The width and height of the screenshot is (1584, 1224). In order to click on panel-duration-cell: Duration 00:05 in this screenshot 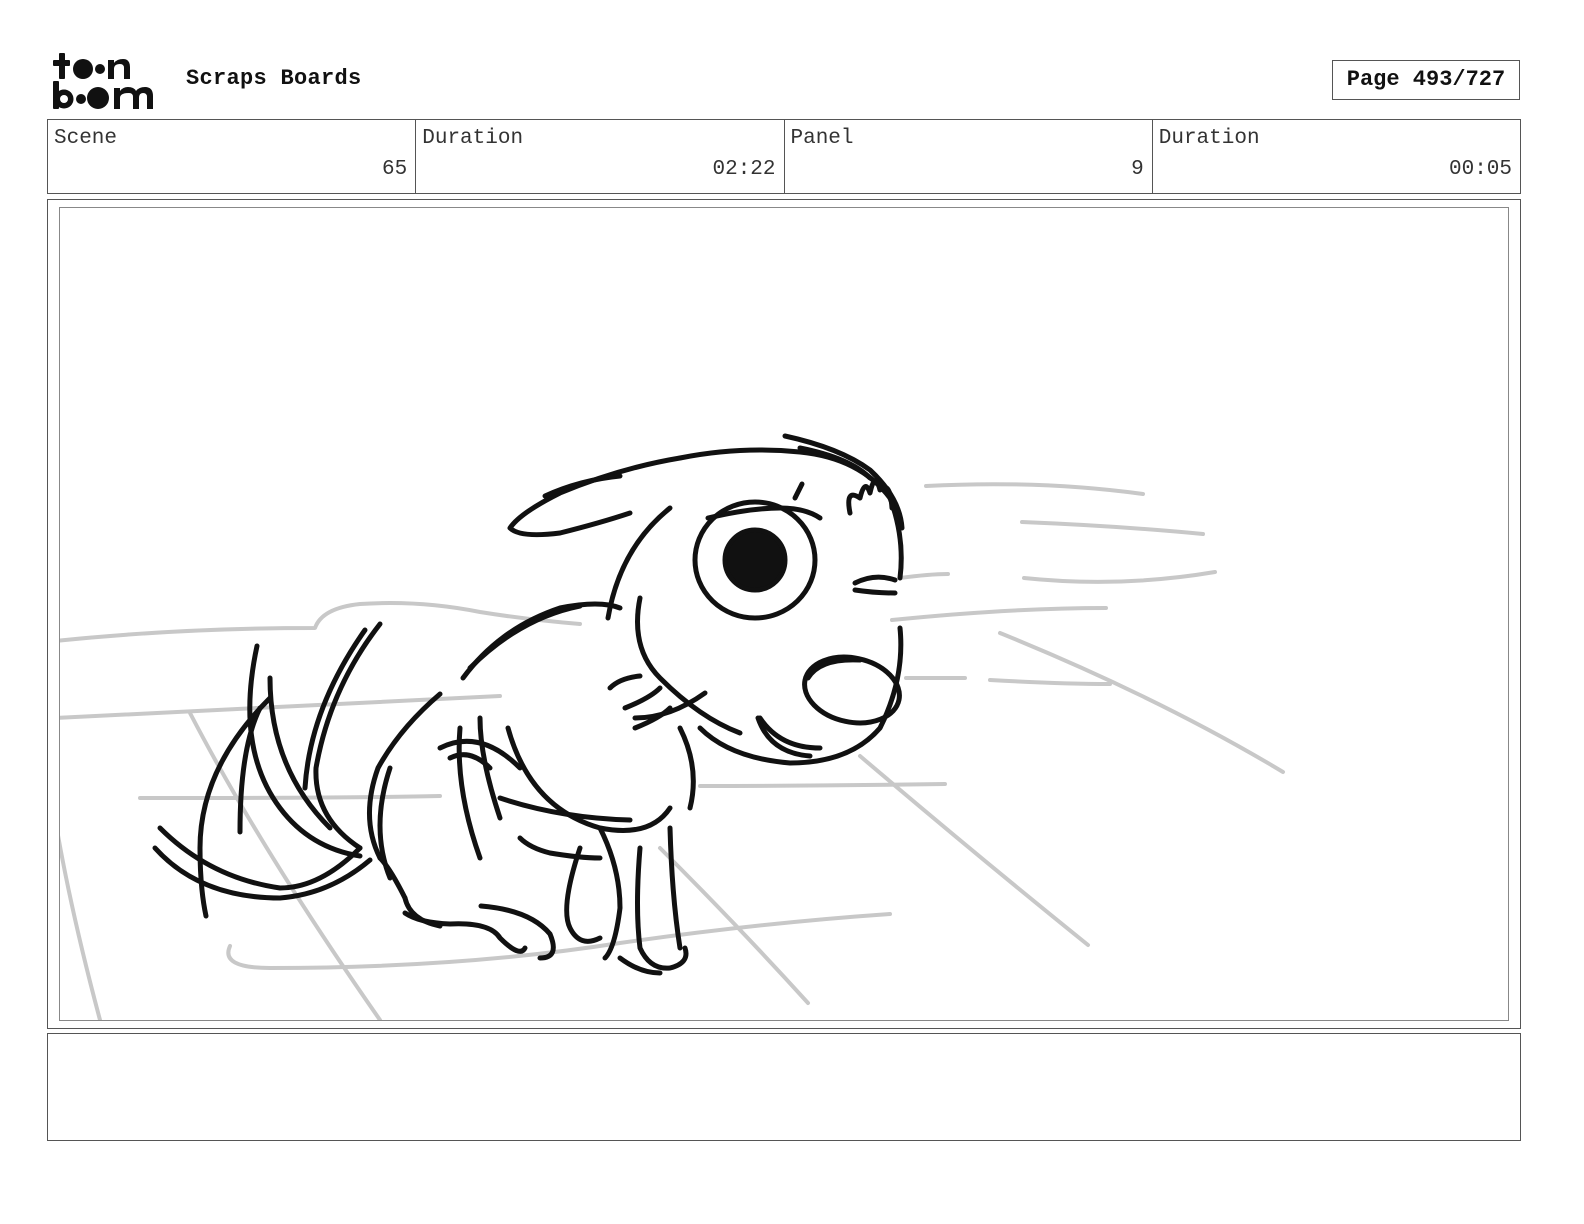, I will do `click(1336, 156)`.